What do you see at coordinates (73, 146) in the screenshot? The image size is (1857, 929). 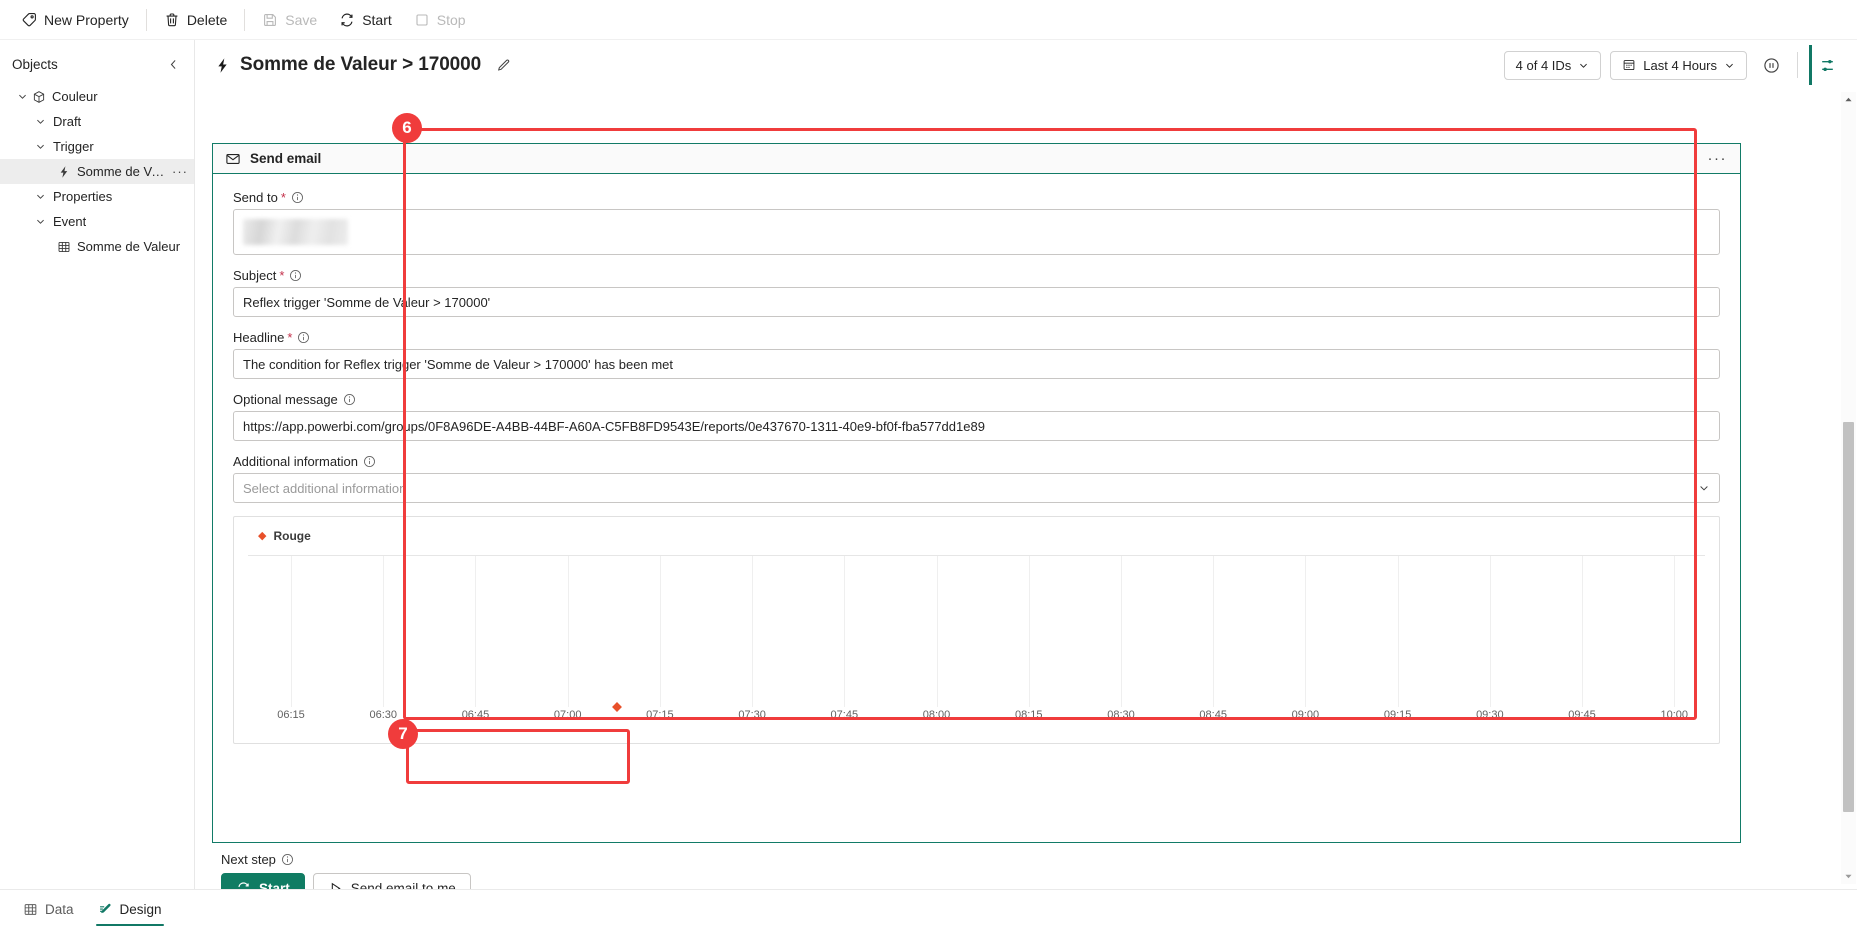 I see `tree-item-label: Trigger` at bounding box center [73, 146].